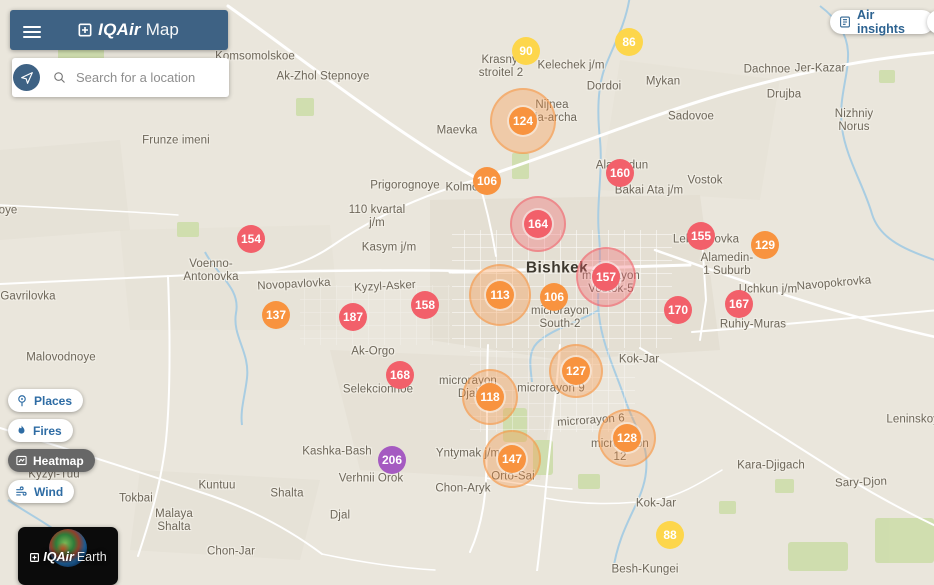  What do you see at coordinates (425, 305) in the screenshot?
I see `aqi-marker: 158` at bounding box center [425, 305].